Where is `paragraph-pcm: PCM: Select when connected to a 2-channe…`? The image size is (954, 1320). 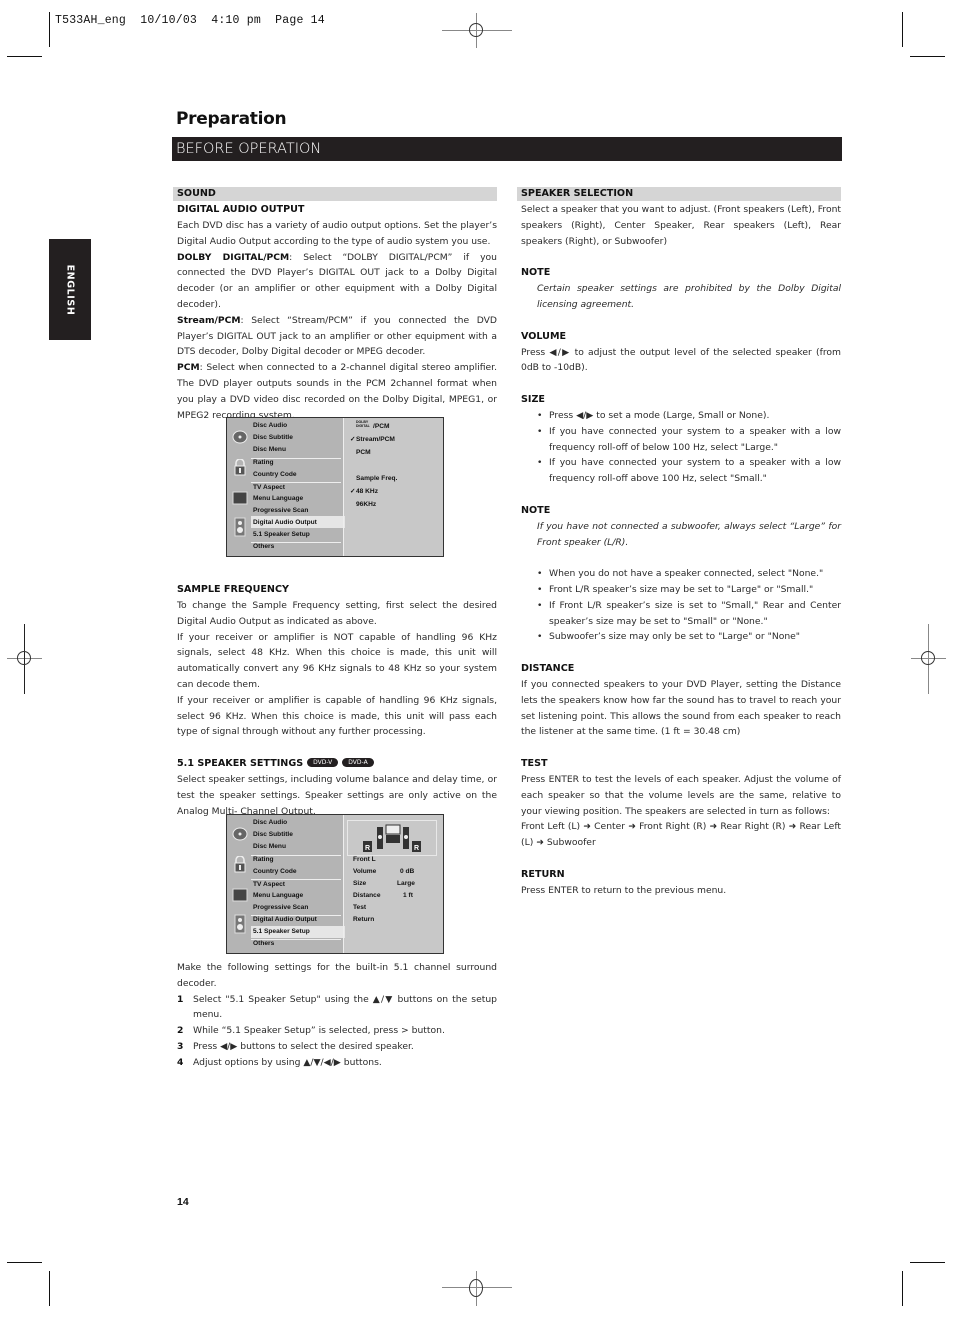
paragraph-pcm: PCM: Select when connected to a 2-channe… is located at coordinates (337, 391).